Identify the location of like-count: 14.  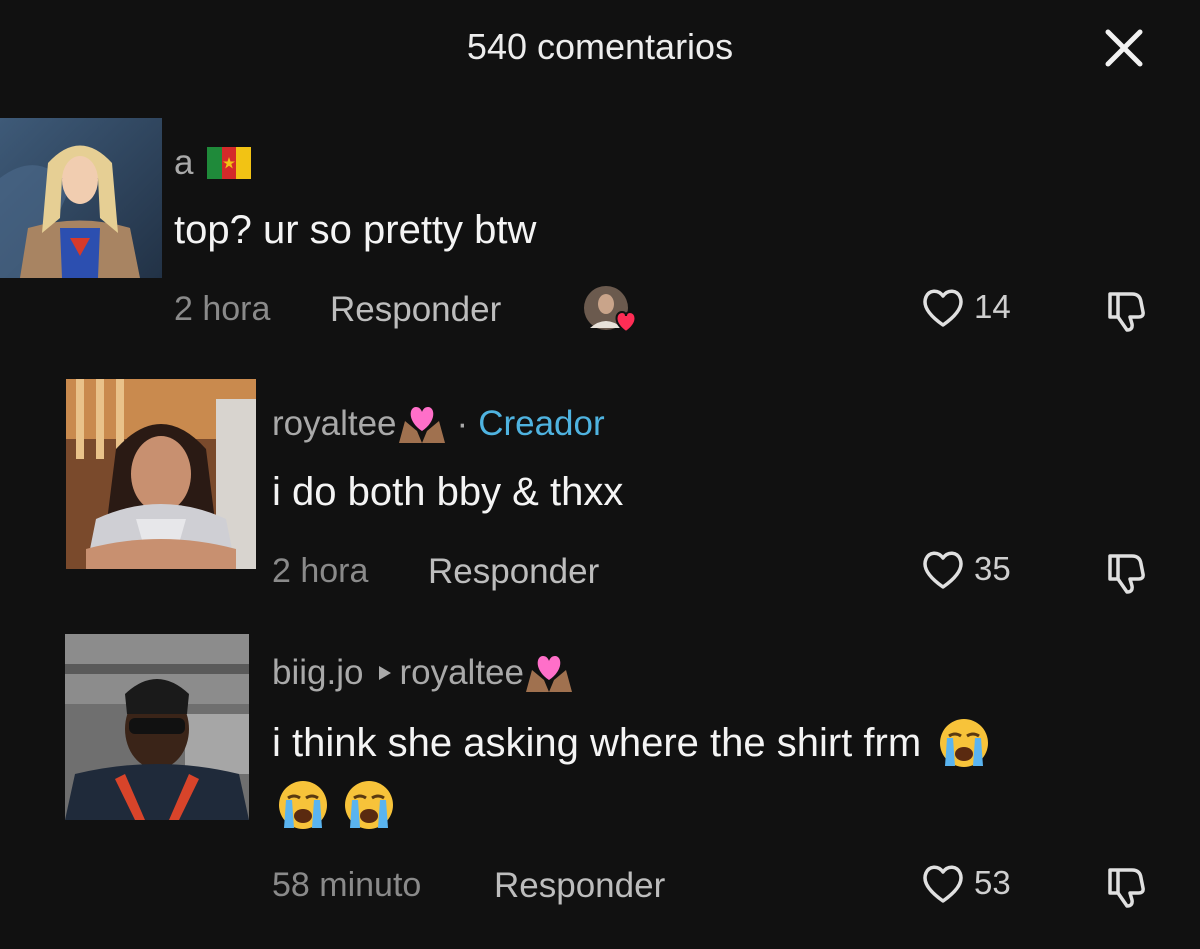
(992, 306).